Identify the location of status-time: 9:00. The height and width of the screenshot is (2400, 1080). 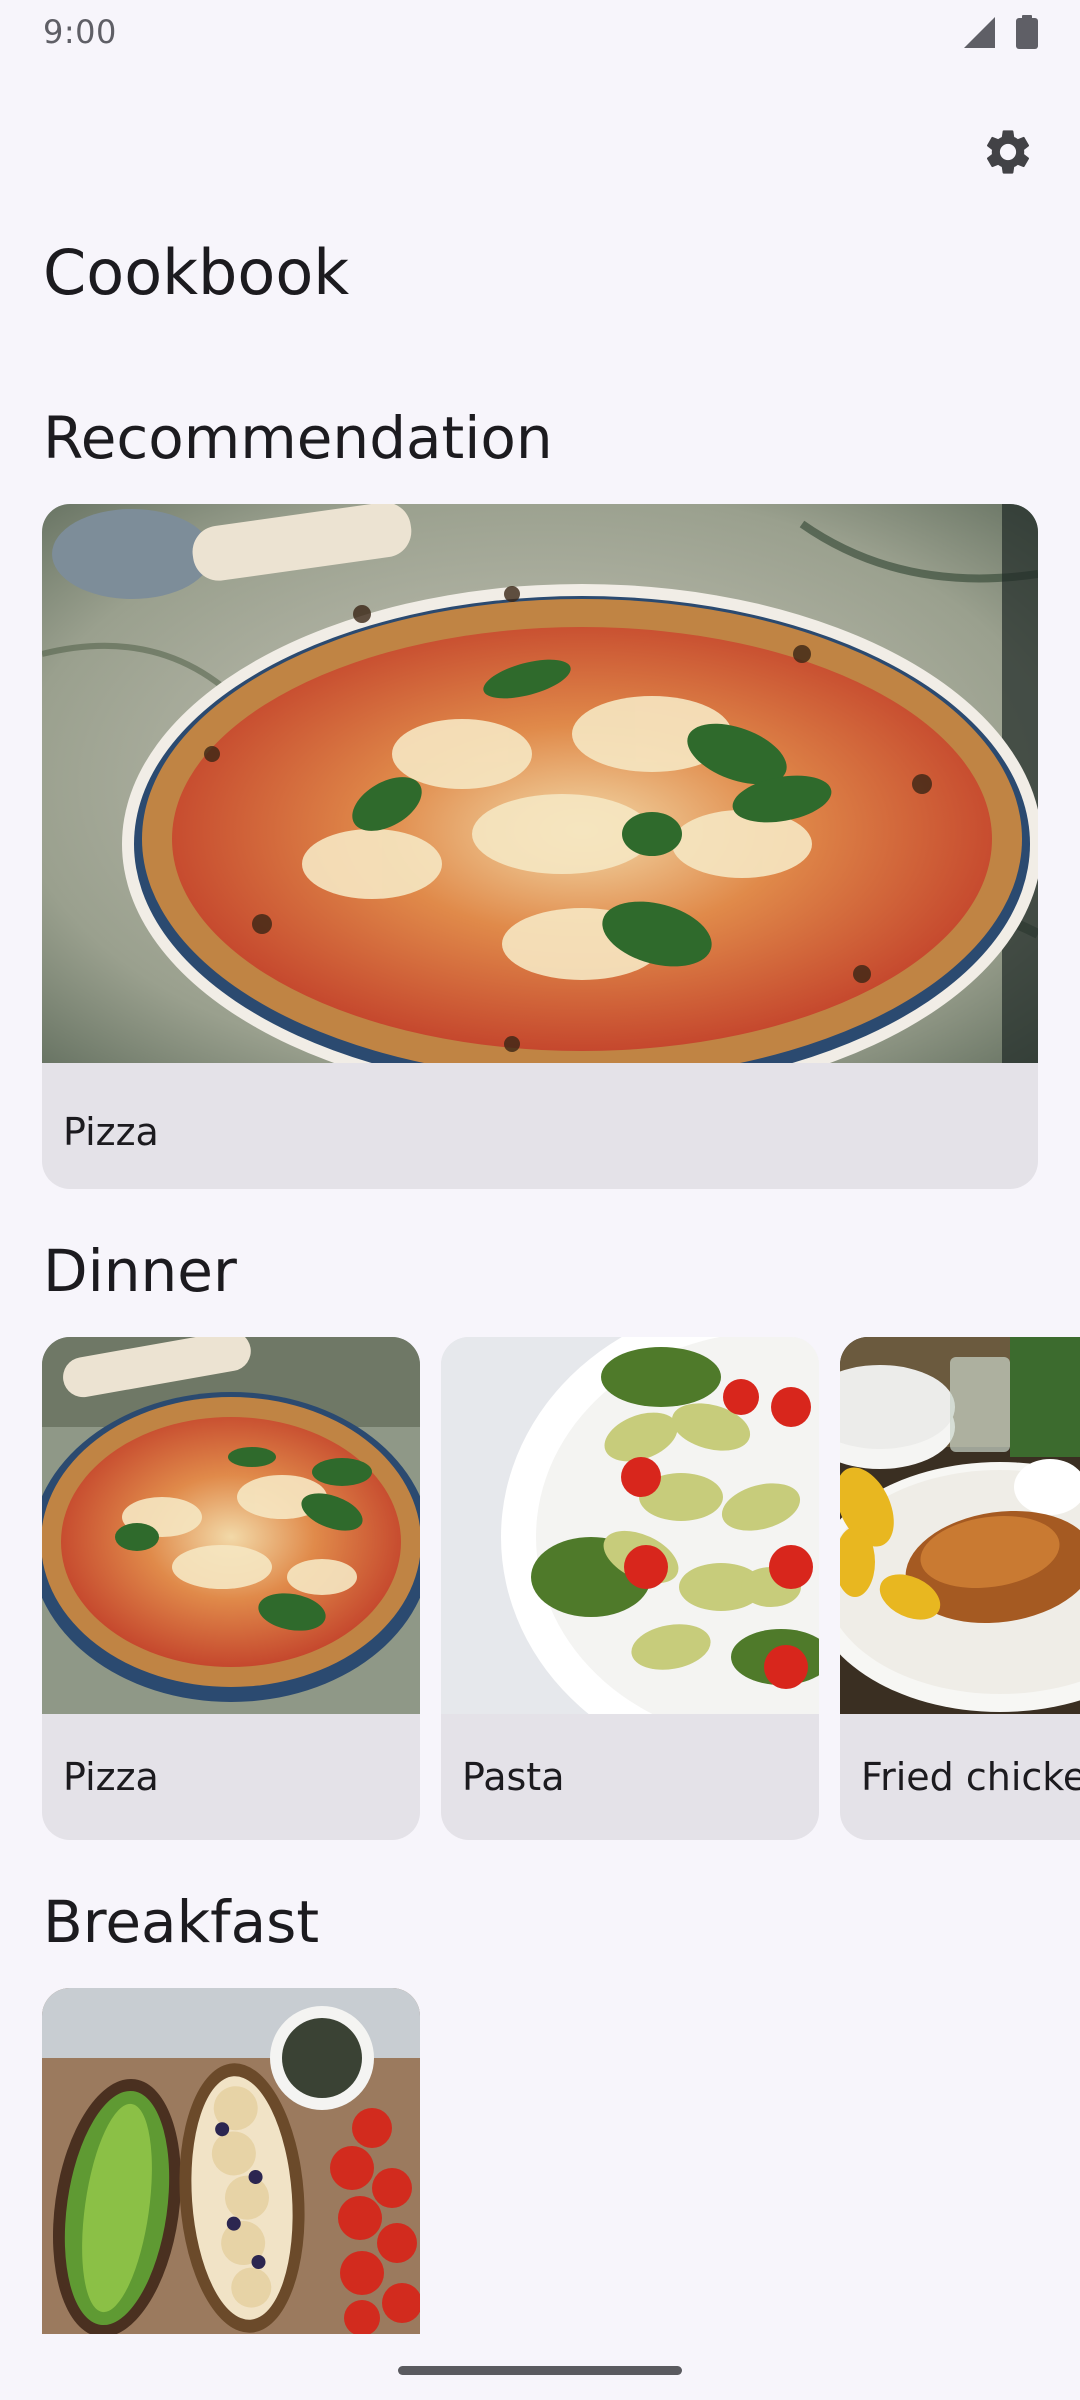
(80, 32).